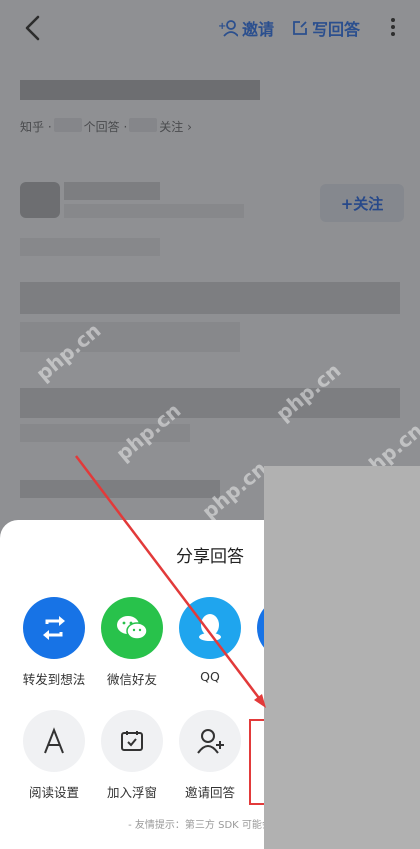 The height and width of the screenshot is (849, 420). What do you see at coordinates (106, 126) in the screenshot?
I see `question-meta: 知乎 · 个回答 · 关注 ›` at bounding box center [106, 126].